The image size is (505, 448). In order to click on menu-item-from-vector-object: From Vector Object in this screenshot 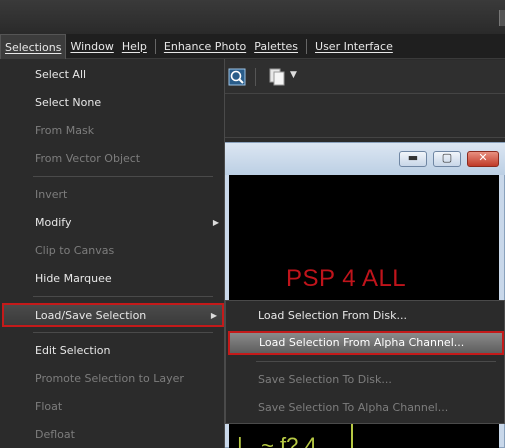, I will do `click(88, 158)`.